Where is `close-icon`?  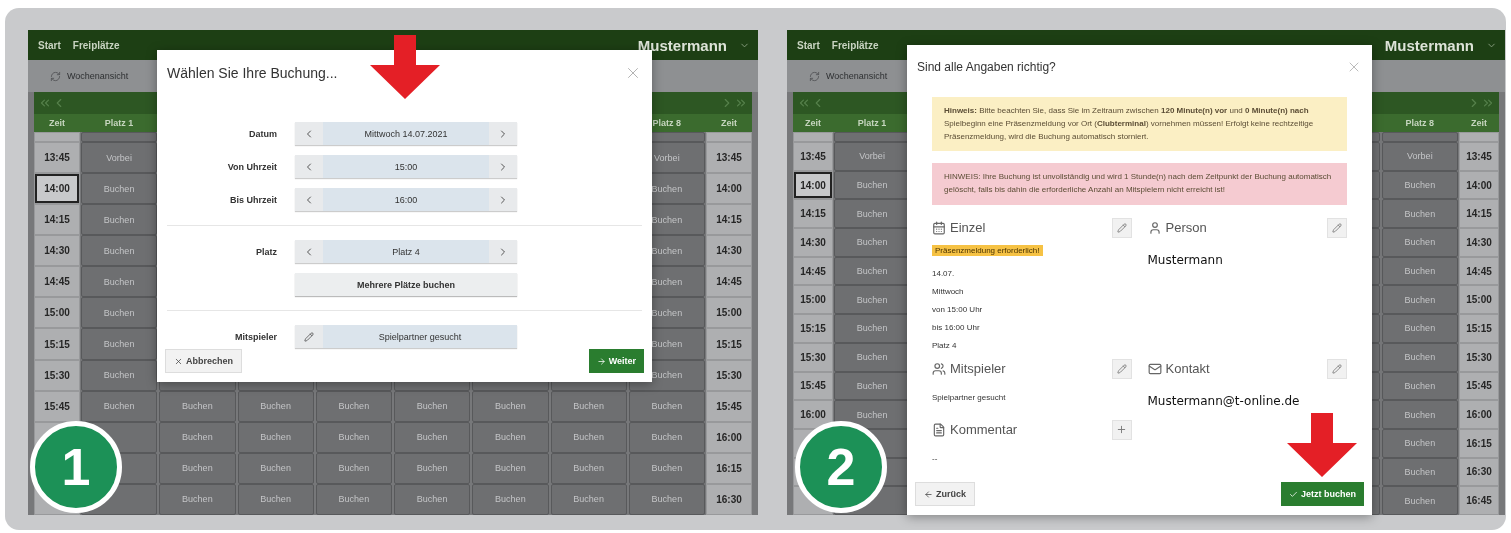
close-icon is located at coordinates (178, 361).